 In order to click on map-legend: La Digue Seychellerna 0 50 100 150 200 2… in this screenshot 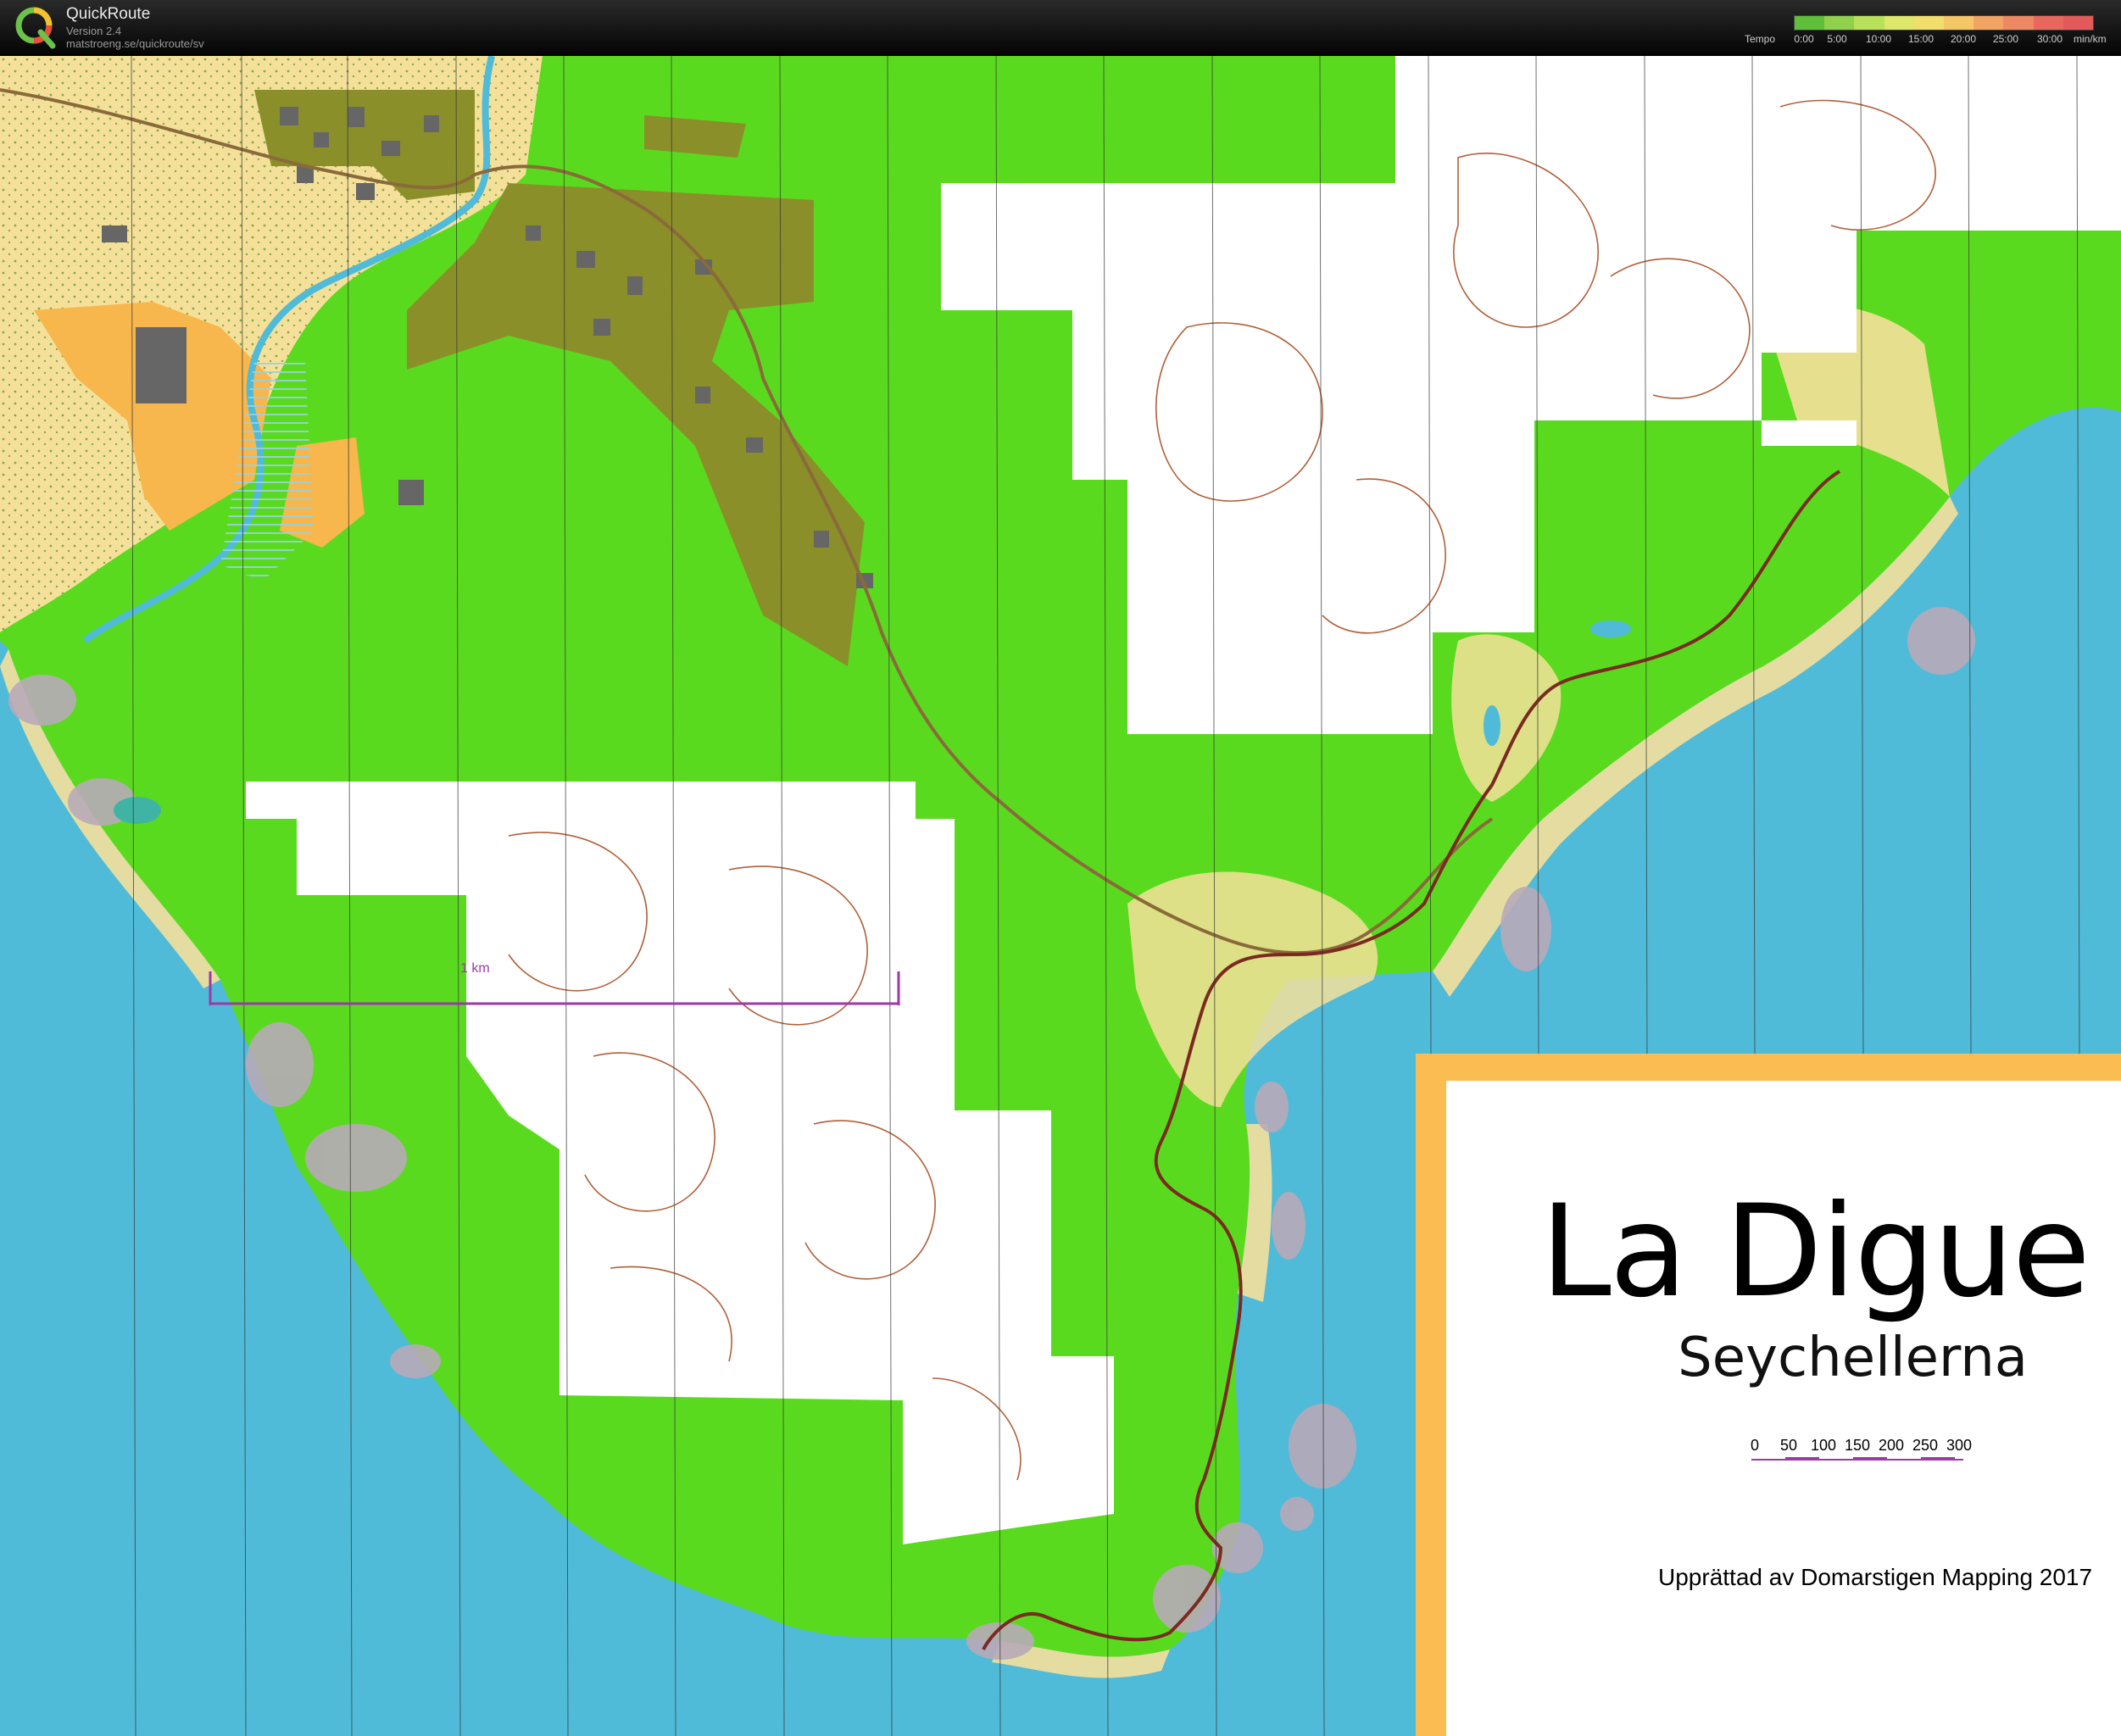, I will do `click(1783, 1408)`.